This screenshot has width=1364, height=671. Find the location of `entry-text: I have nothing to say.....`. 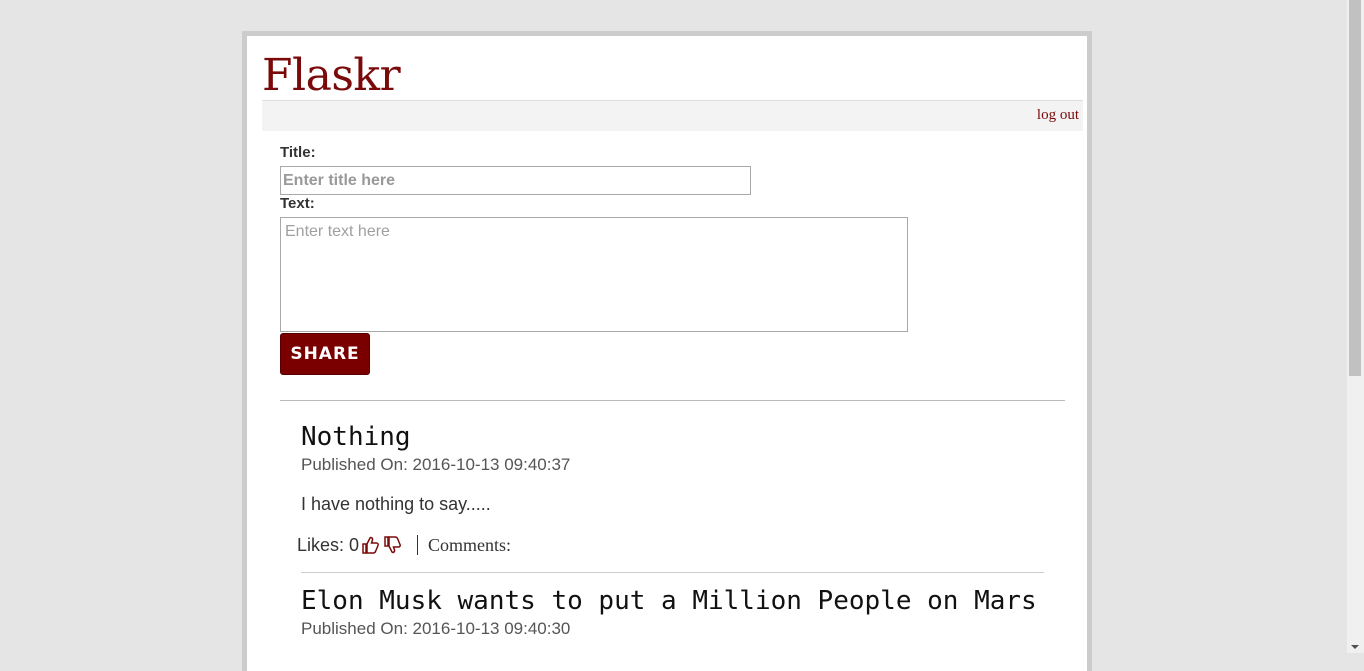

entry-text: I have nothing to say..... is located at coordinates (396, 504).